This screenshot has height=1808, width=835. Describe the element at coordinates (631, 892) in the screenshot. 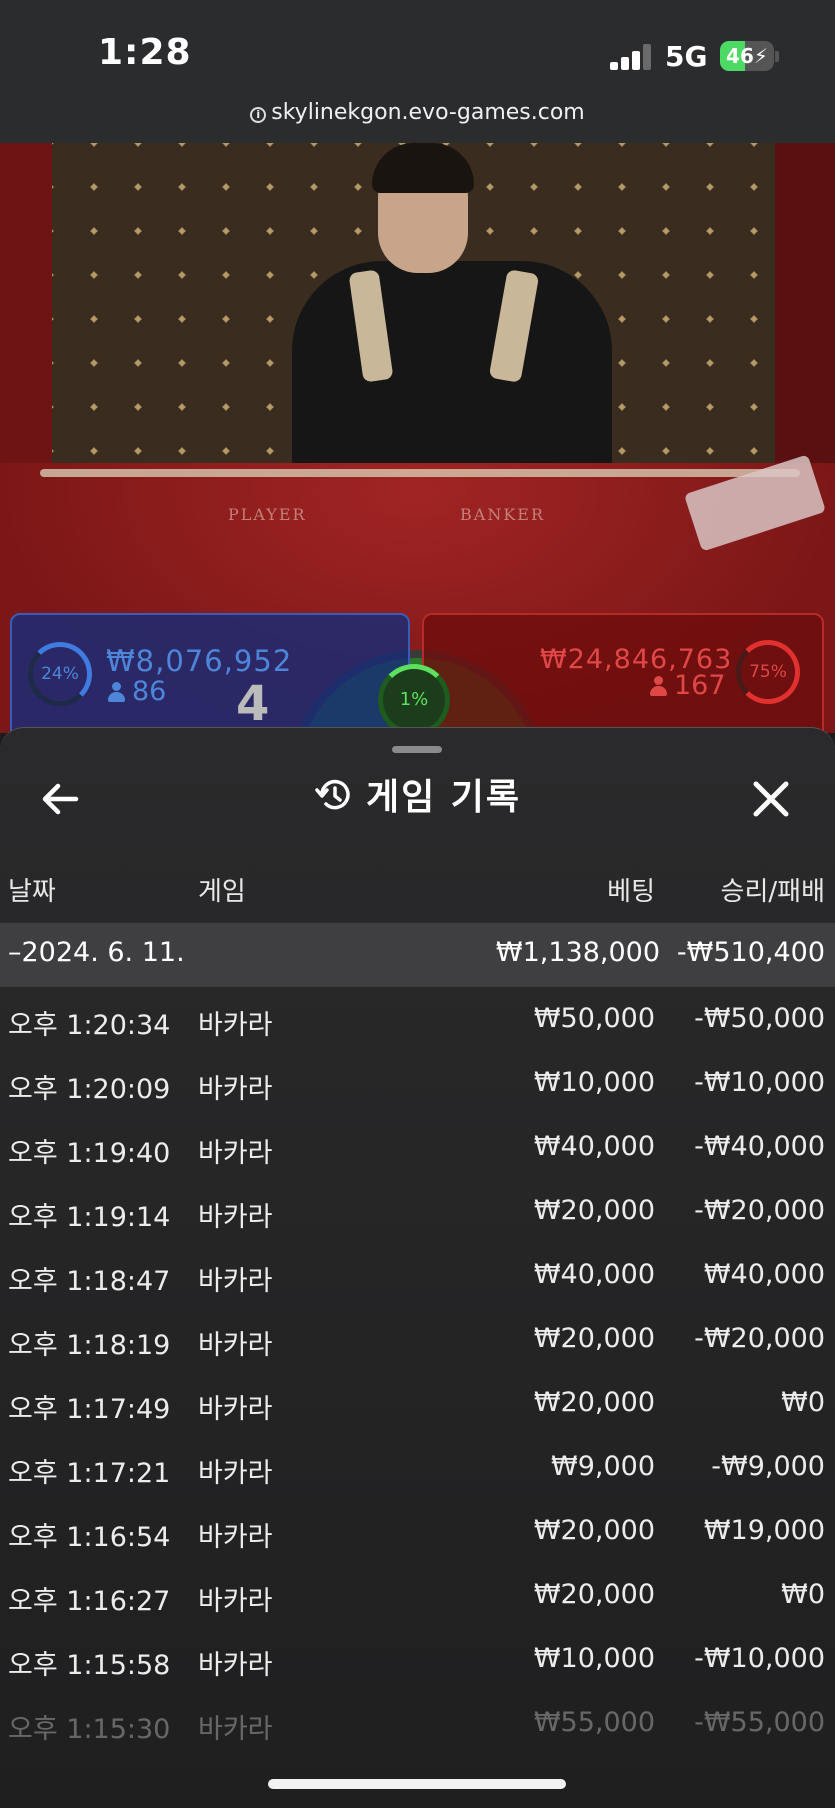

I see `column-header-bet: 베팅` at that location.